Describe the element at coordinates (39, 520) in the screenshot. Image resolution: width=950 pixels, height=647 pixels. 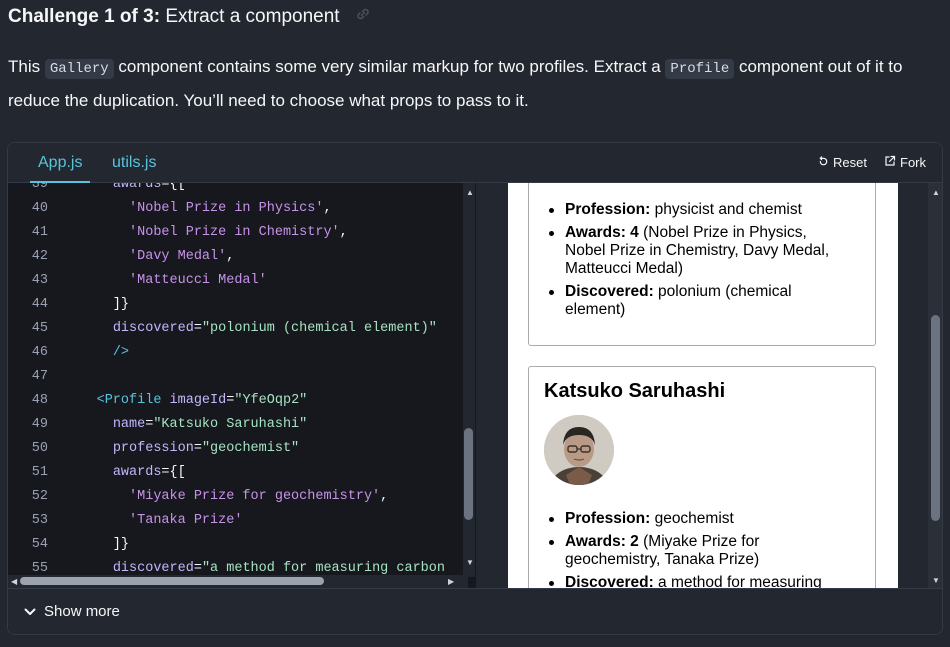
I see `line-number: 53` at that location.